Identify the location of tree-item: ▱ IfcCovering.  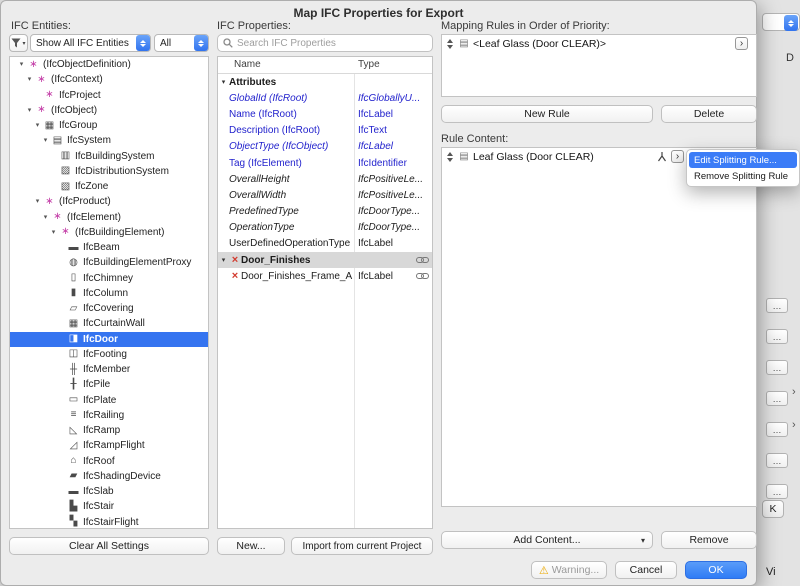
(109, 308).